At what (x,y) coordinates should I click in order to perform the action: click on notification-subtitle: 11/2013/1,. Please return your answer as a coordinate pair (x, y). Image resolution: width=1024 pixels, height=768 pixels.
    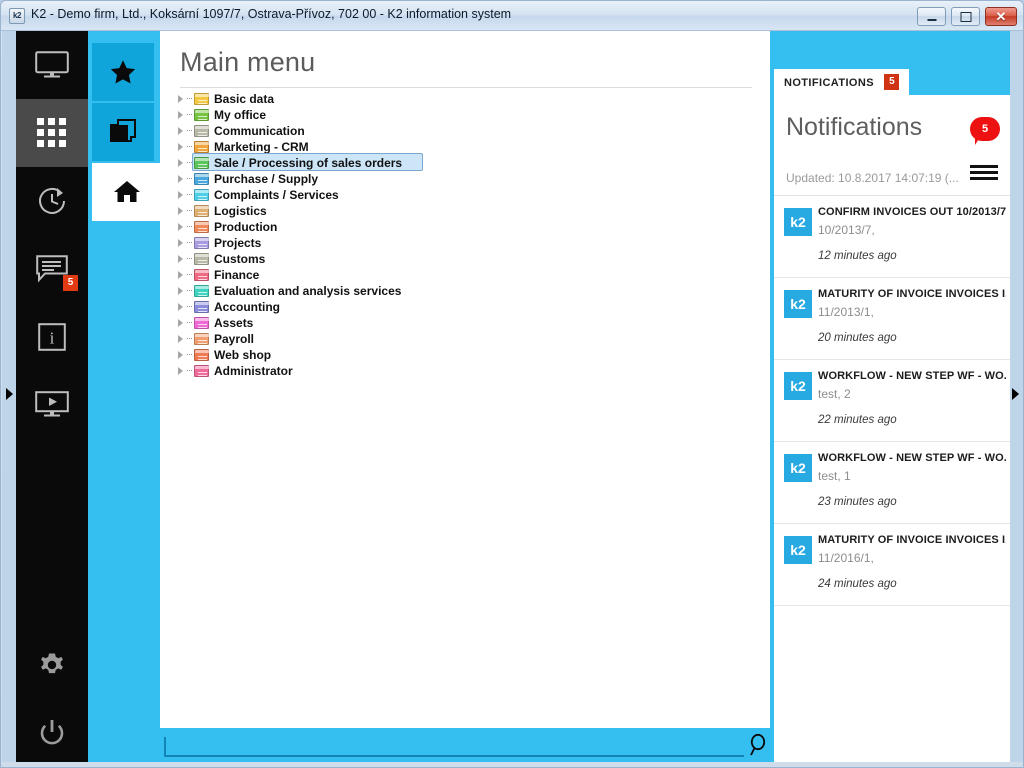
    Looking at the image, I should click on (846, 312).